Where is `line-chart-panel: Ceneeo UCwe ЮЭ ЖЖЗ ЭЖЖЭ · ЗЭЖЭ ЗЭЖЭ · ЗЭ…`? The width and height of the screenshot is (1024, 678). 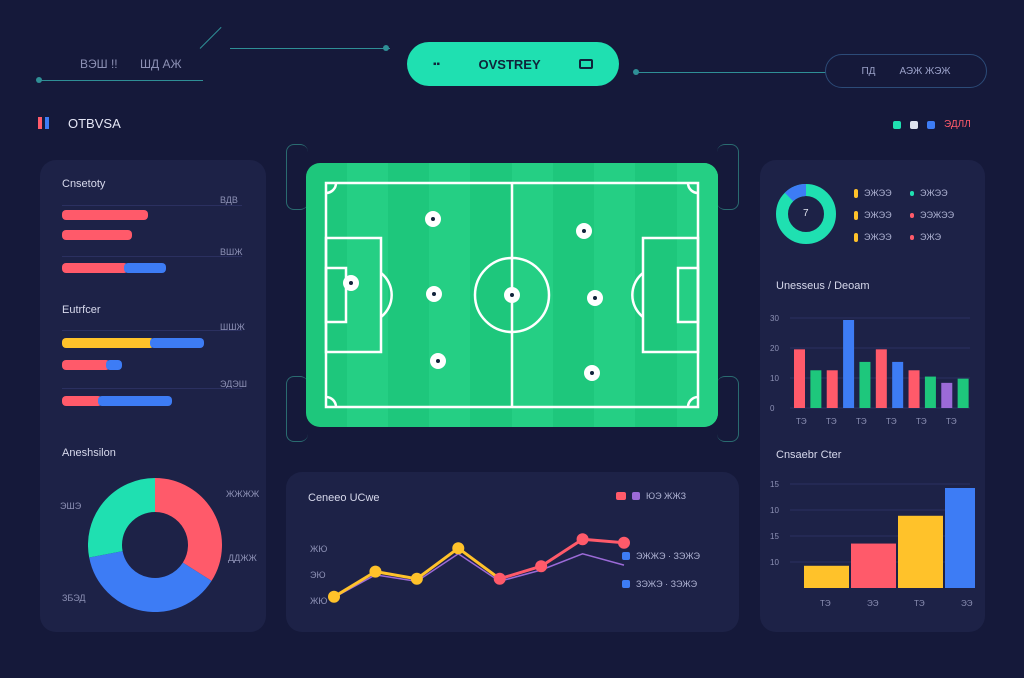
line-chart-panel: Ceneeo UCwe ЮЭ ЖЖЗ ЭЖЖЭ · ЗЭЖЭ ЗЭЖЭ · ЗЭ… is located at coordinates (512, 552).